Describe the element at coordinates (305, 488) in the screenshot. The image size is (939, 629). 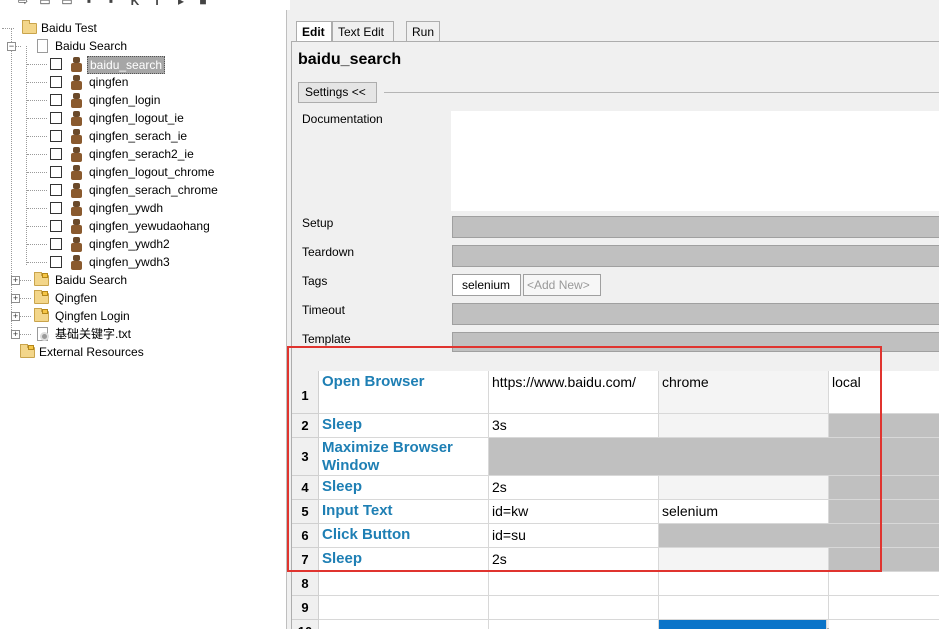
I see `row-number: 4` at that location.